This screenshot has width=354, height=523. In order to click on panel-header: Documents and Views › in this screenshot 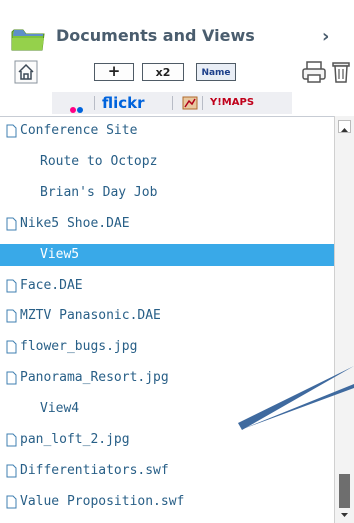, I will do `click(177, 34)`.